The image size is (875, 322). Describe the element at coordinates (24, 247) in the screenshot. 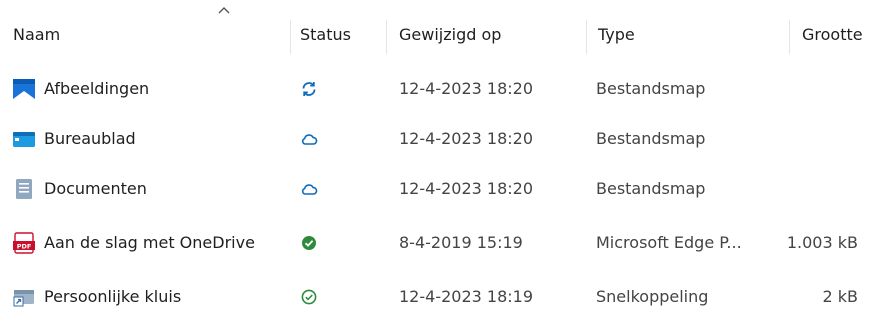

I see `svg-text: PDF` at that location.